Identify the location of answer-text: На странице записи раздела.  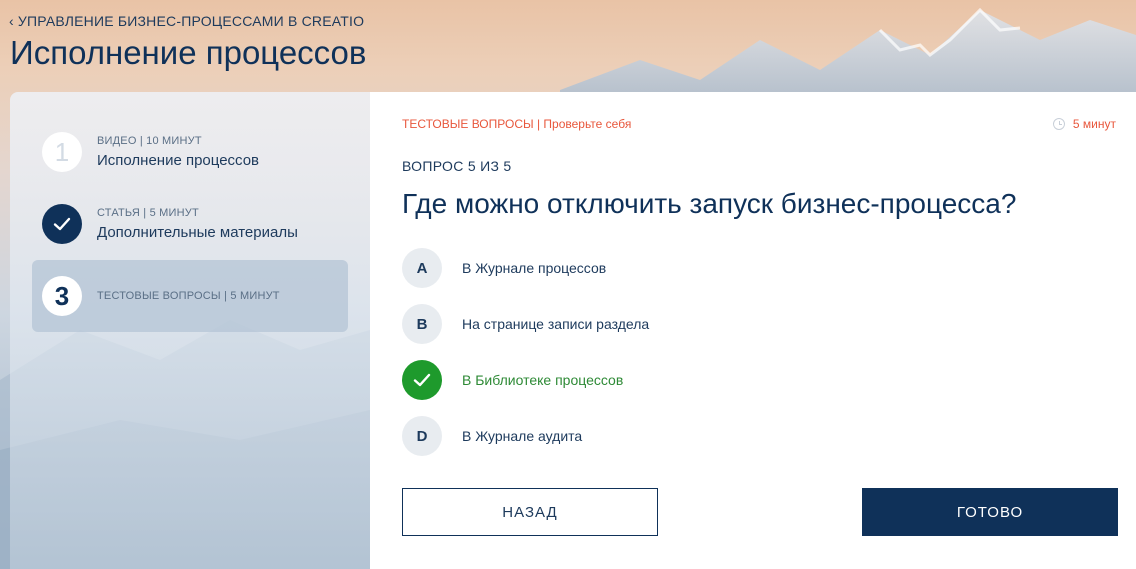
(556, 324).